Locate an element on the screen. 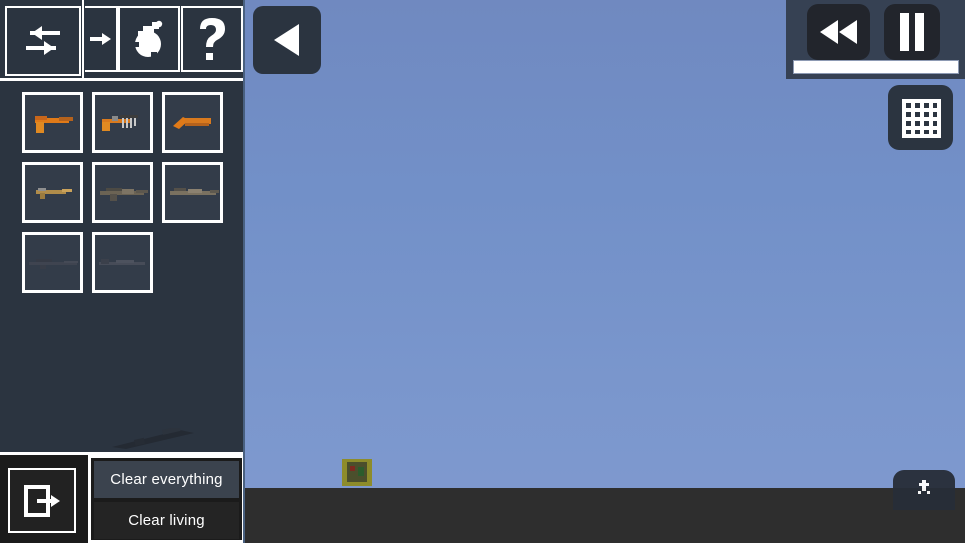 This screenshot has height=543, width=965. creature-face is located at coordinates (357, 472).